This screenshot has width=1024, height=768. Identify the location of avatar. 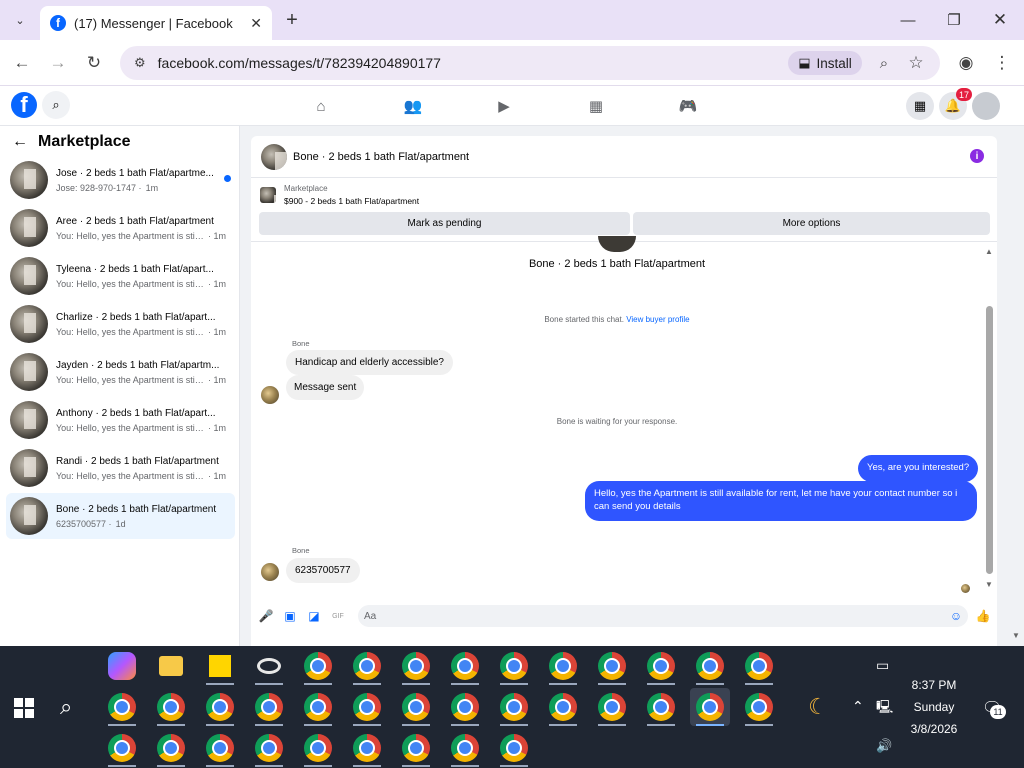
(274, 156).